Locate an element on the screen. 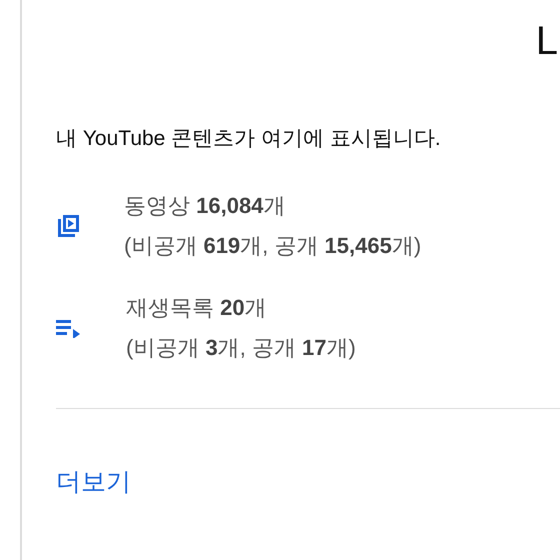 The height and width of the screenshot is (560, 560). item-detail-text: (비공개 3개, 공개 17개) is located at coordinates (241, 348).